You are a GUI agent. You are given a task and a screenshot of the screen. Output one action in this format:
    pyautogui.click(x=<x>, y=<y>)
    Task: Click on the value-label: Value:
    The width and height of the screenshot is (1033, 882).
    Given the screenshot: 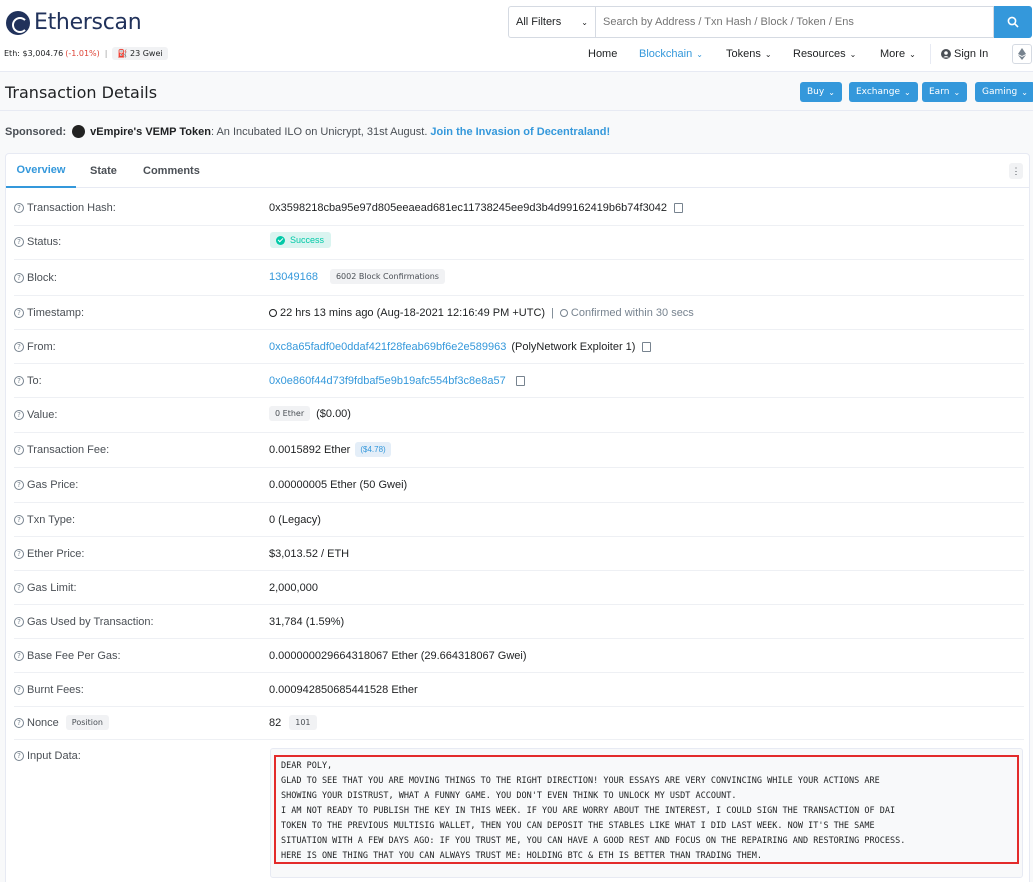 What is the action you would take?
    pyautogui.click(x=42, y=415)
    